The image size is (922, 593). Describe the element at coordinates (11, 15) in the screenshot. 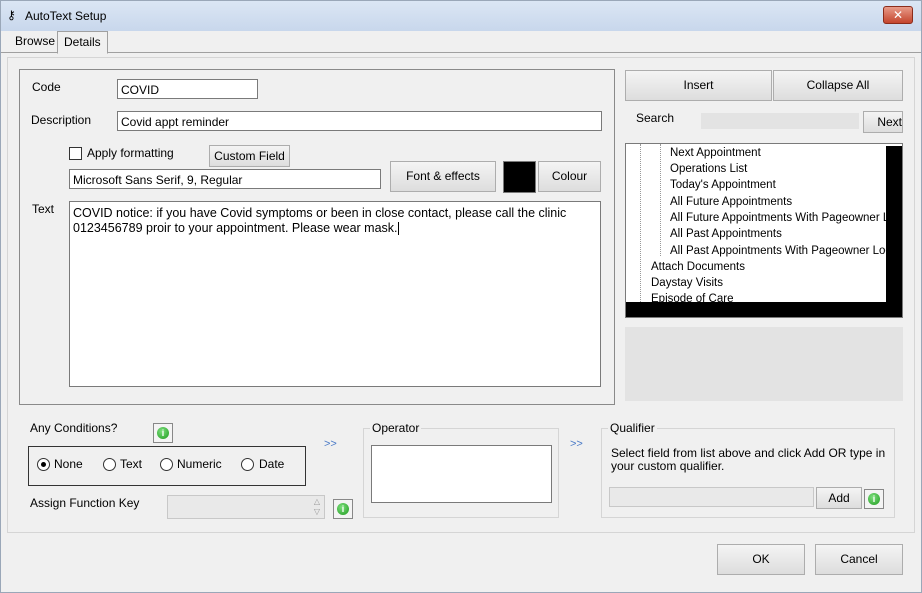

I see `key-icon: ⚷` at that location.